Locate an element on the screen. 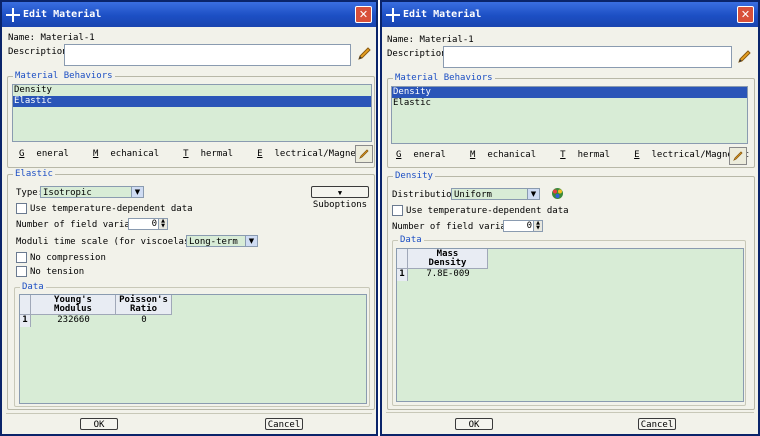 Image resolution: width=760 pixels, height=436 pixels. table-cell: 0 is located at coordinates (144, 320).